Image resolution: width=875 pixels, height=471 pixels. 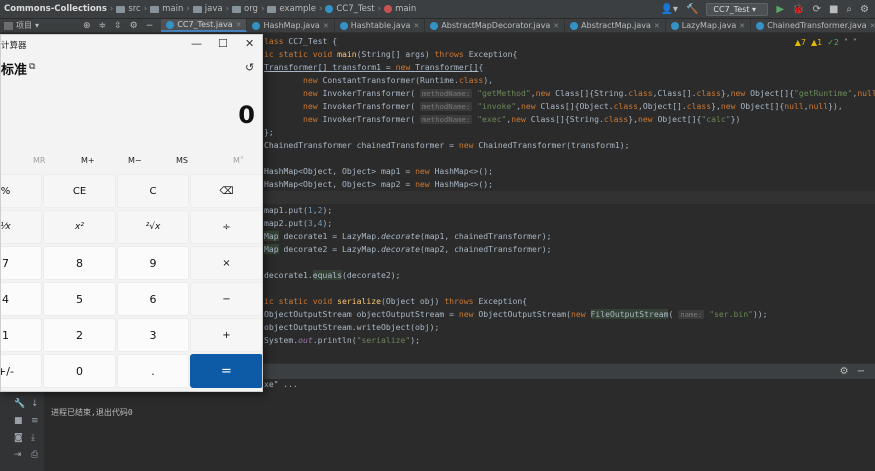 I want to click on minimize-icon: —, so click(x=196, y=43).